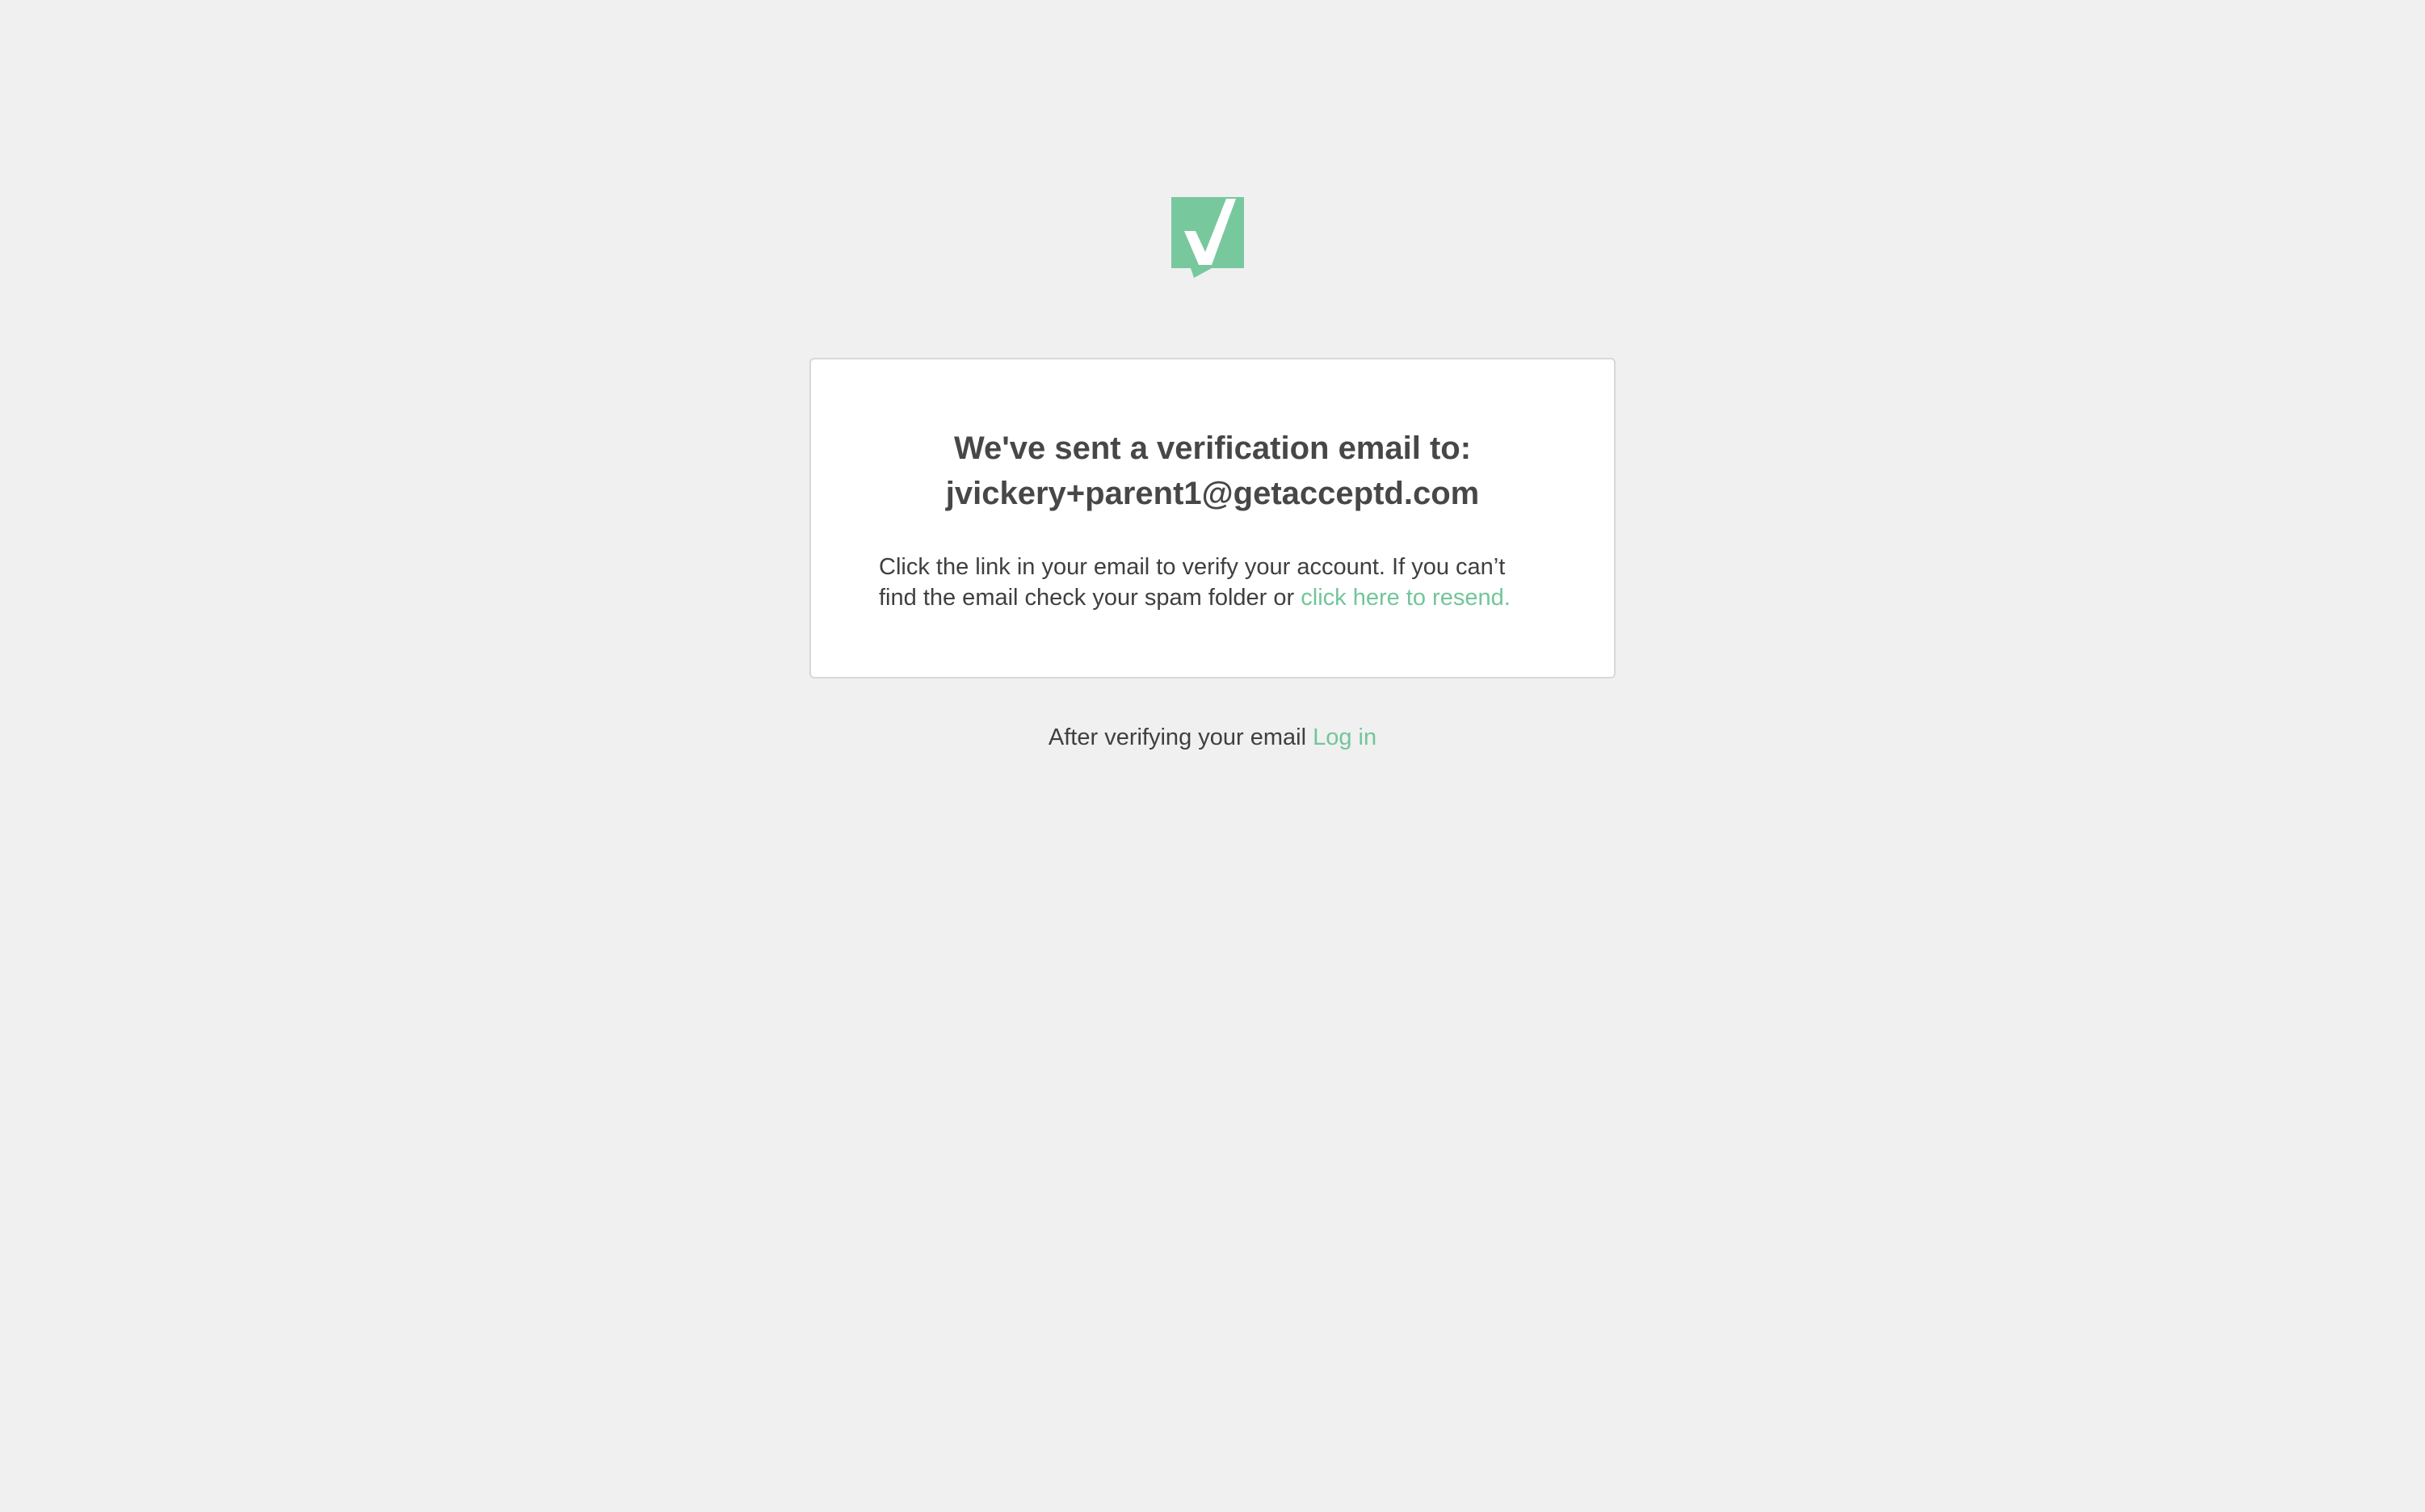 The height and width of the screenshot is (1512, 2425). I want to click on footer-login-prompt: After verifying your email Log in, so click(1212, 737).